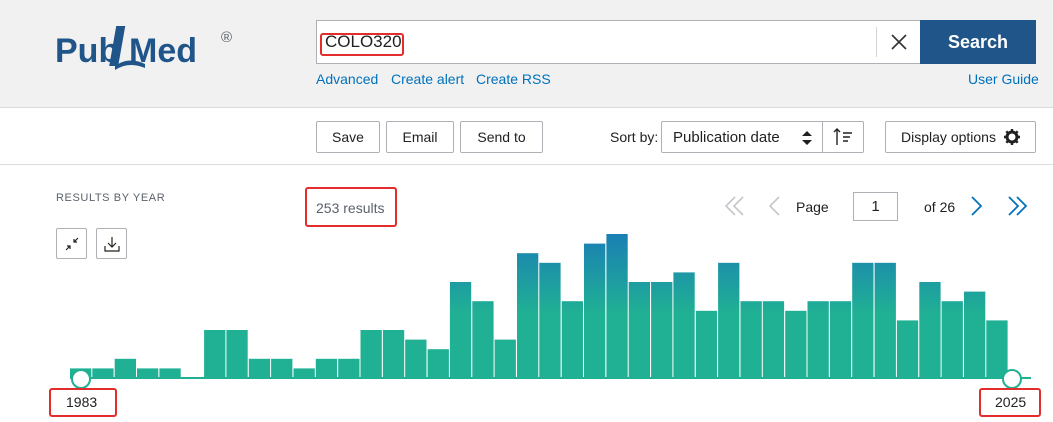 This screenshot has height=422, width=1053. I want to click on collapse-timeline-button, so click(71, 243).